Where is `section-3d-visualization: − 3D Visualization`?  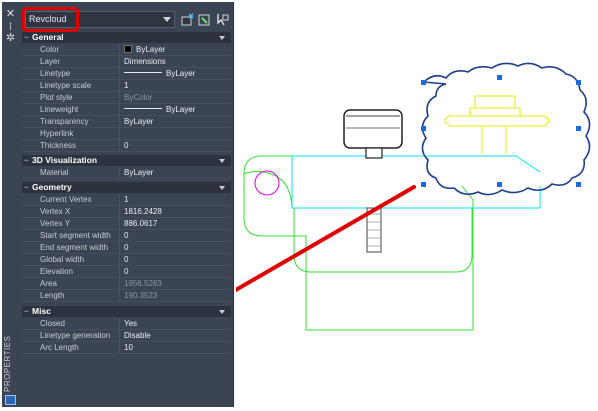
section-3d-visualization: − 3D Visualization is located at coordinates (126, 160).